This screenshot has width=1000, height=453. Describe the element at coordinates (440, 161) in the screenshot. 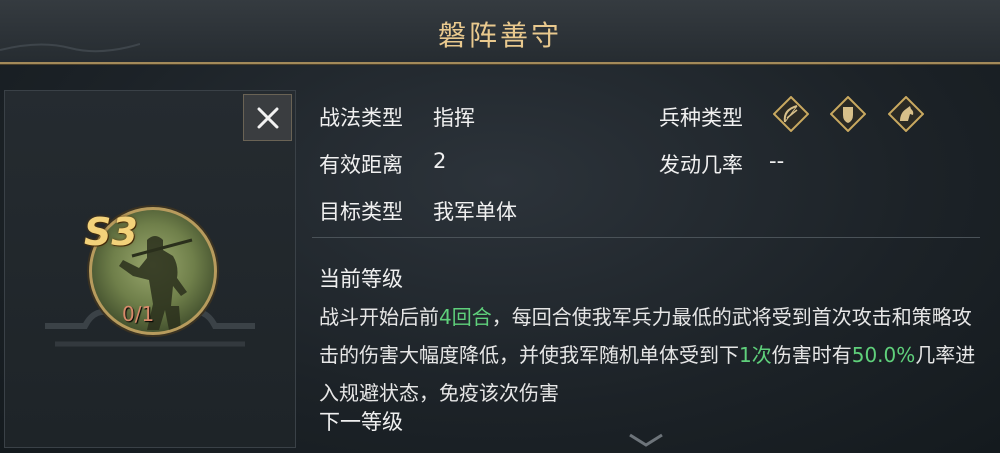

I see `range-value: 2` at that location.